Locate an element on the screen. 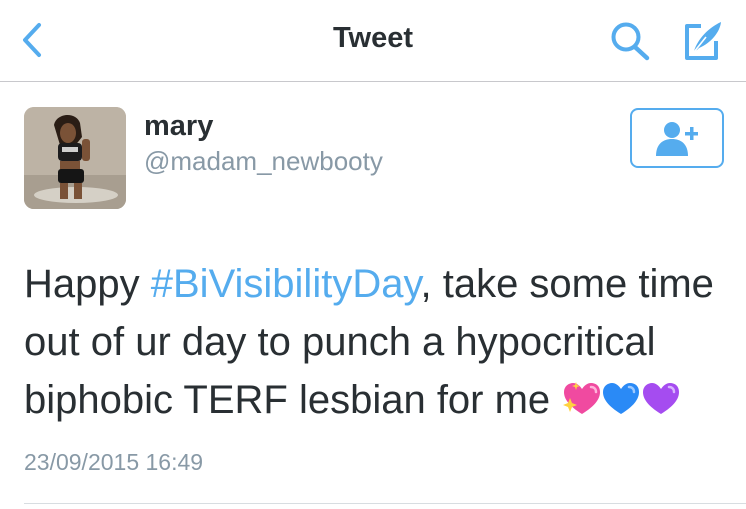  author-handle: @madam_newbooty is located at coordinates (263, 161).